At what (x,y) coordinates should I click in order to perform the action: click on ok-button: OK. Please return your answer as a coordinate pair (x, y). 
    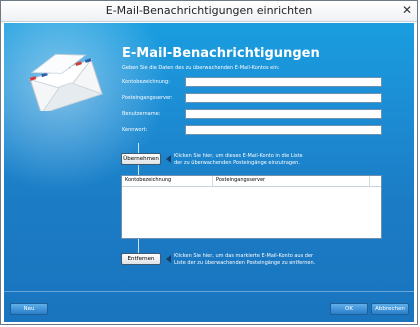
    Looking at the image, I should click on (349, 309).